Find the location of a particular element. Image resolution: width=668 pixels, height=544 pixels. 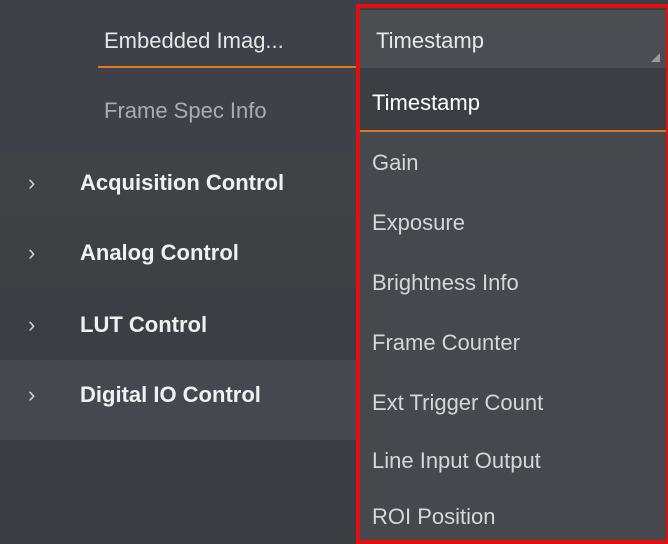

dropdown-option-exposure: Exposure is located at coordinates (512, 223).